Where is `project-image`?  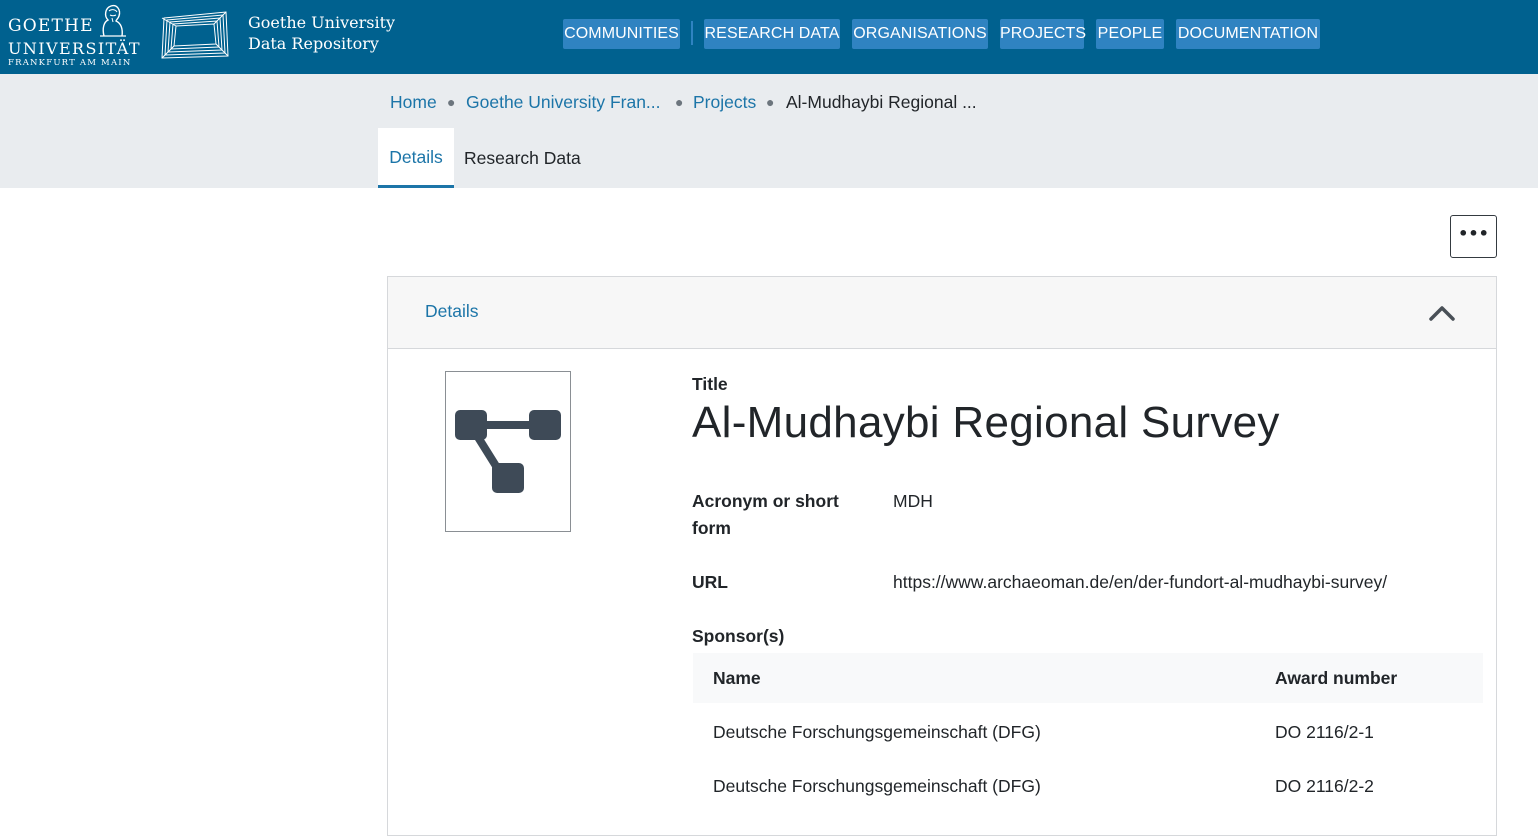 project-image is located at coordinates (508, 451).